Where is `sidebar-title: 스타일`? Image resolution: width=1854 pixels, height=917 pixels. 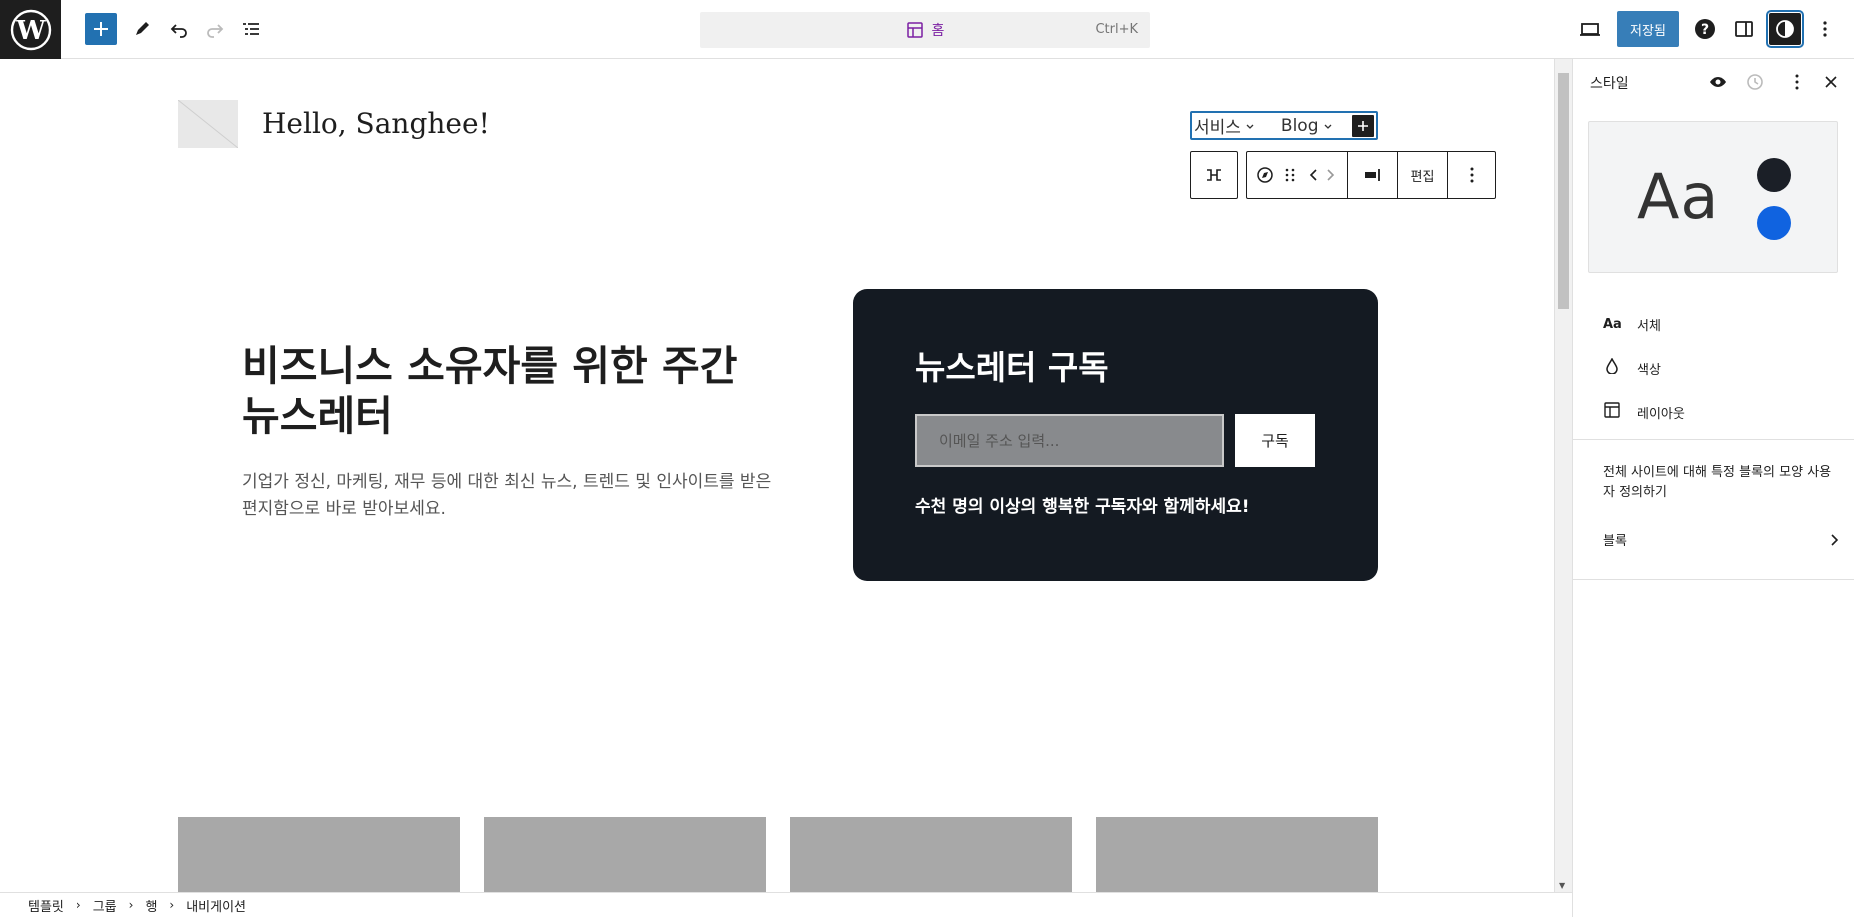
sidebar-title: 스타일 is located at coordinates (1609, 84).